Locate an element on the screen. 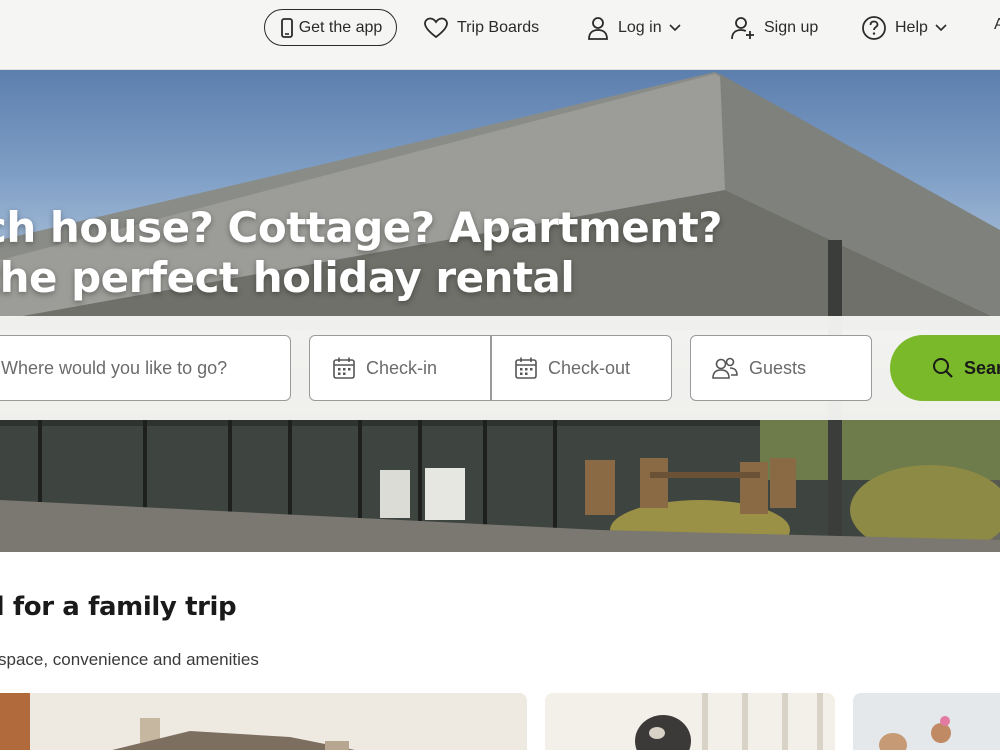 Image resolution: width=1000 pixels, height=750 pixels. check-out-placeholder: Check-out is located at coordinates (589, 367).